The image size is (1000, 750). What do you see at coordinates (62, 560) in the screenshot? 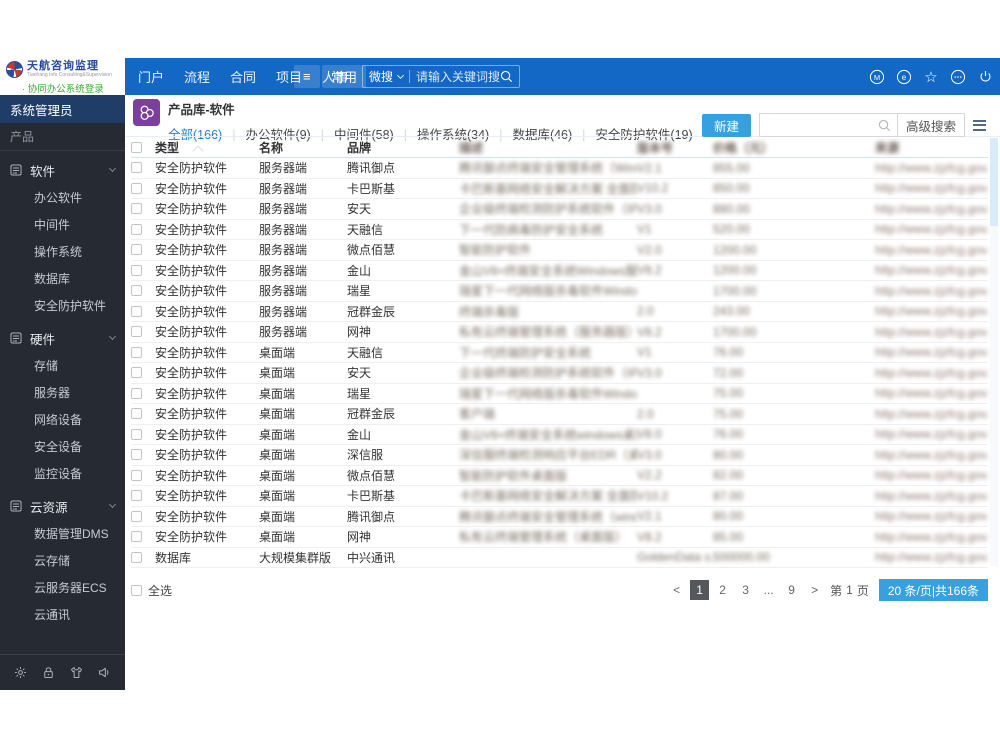
I see `sidebar-item: 云存储` at bounding box center [62, 560].